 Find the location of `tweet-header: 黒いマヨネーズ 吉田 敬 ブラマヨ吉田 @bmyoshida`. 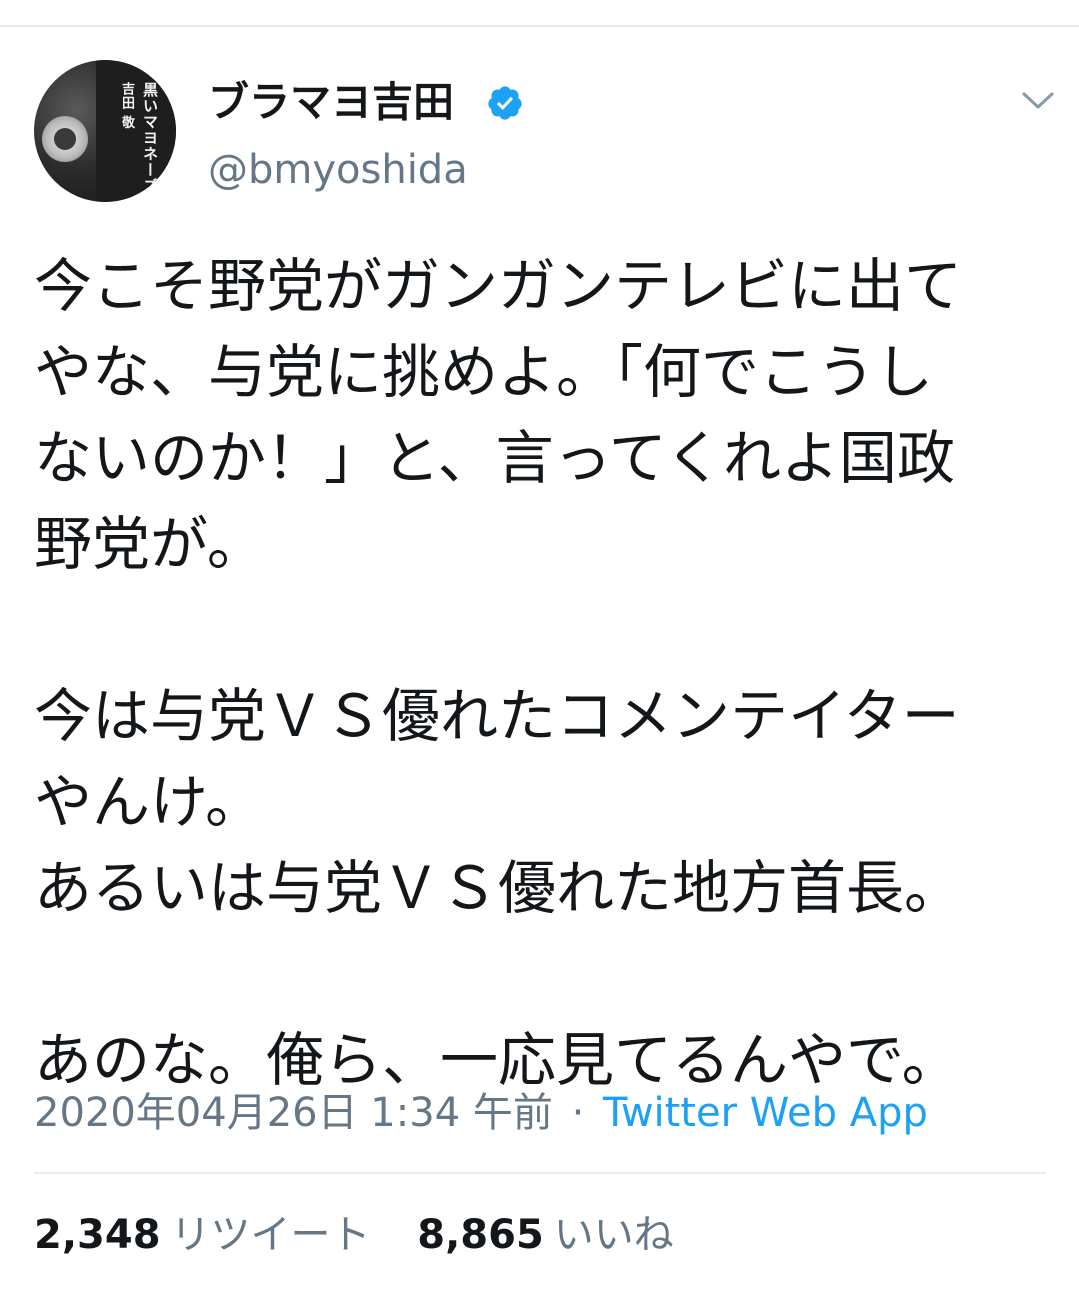

tweet-header: 黒いマヨネーズ 吉田 敬 ブラマヨ吉田 @bmyoshida is located at coordinates (544, 133).